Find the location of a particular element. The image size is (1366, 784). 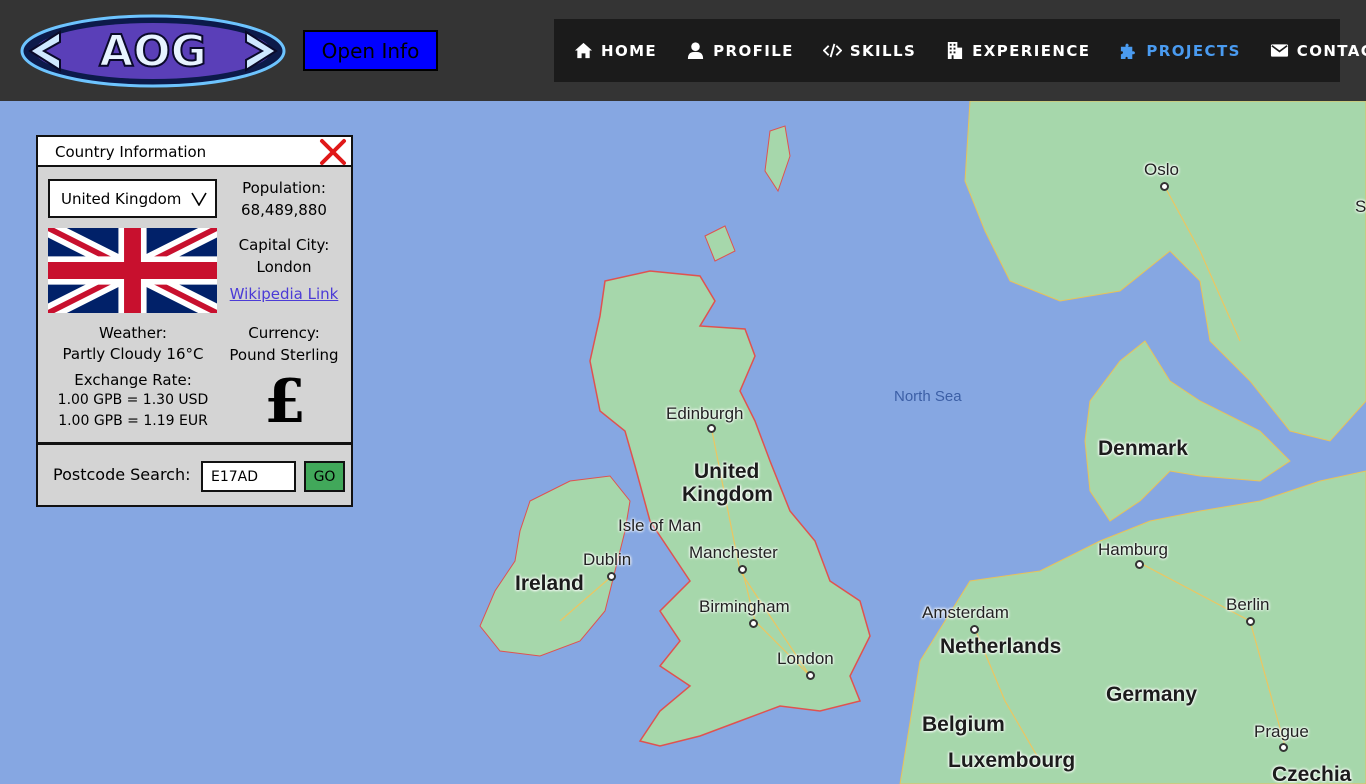

close-icon is located at coordinates (333, 152).